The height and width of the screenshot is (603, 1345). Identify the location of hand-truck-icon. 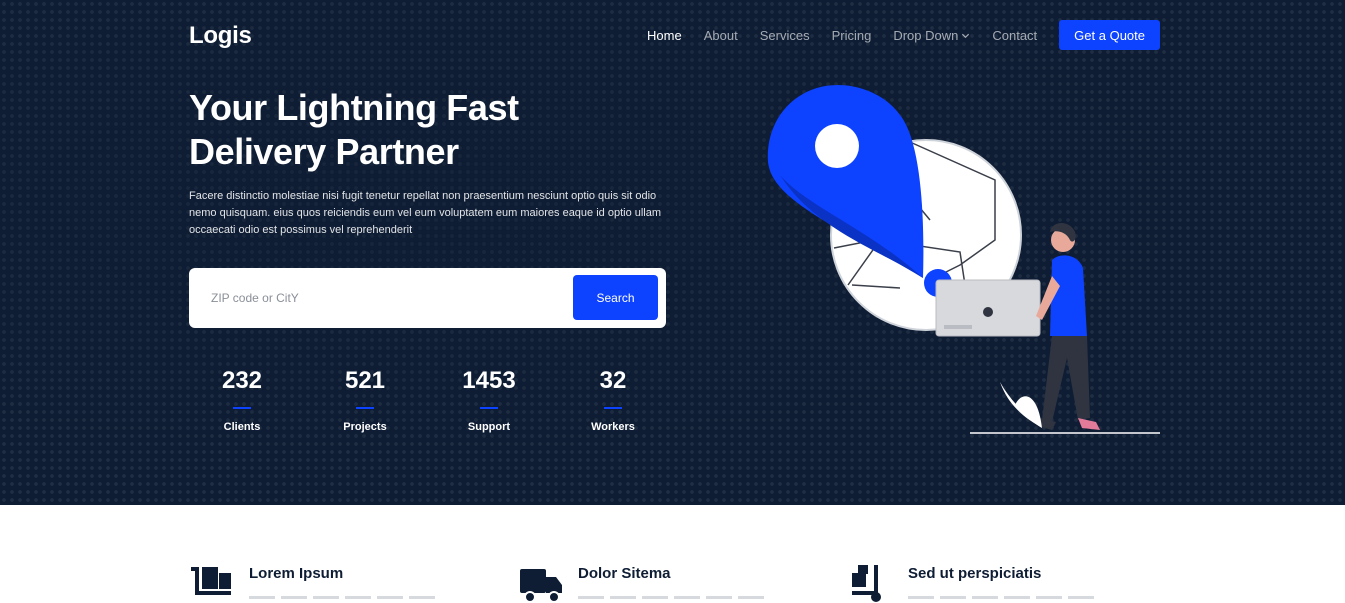
(866, 583).